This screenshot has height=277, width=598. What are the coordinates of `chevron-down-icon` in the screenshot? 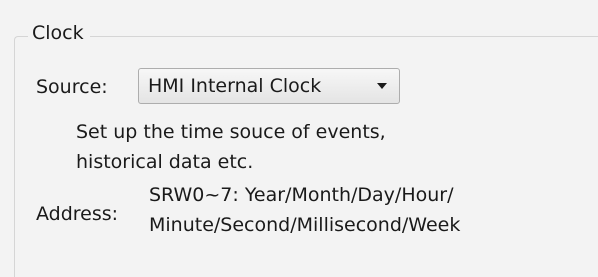 It's located at (382, 86).